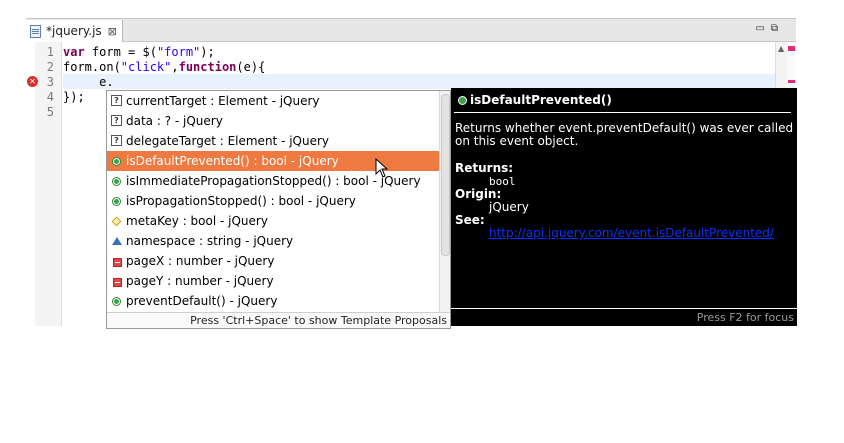 The height and width of the screenshot is (443, 844). What do you see at coordinates (624, 308) in the screenshot?
I see `info-footer-divider` at bounding box center [624, 308].